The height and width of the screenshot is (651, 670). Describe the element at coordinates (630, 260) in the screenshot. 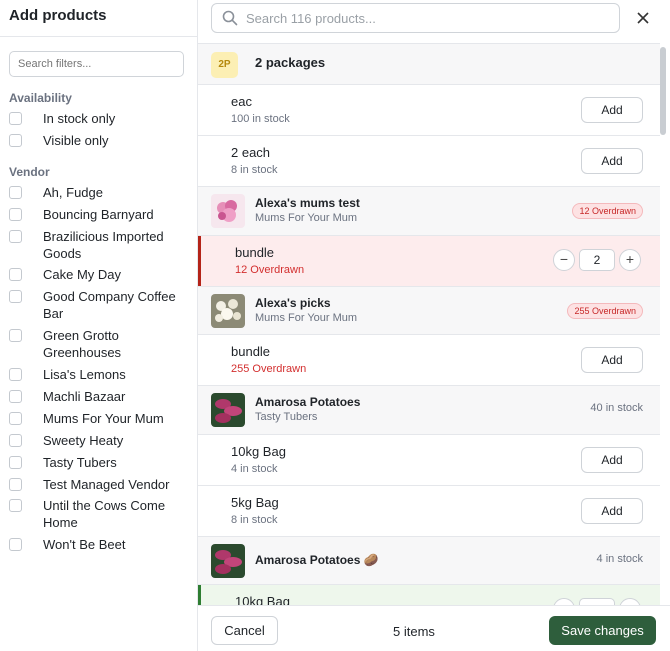

I see `plus-icon: +` at that location.